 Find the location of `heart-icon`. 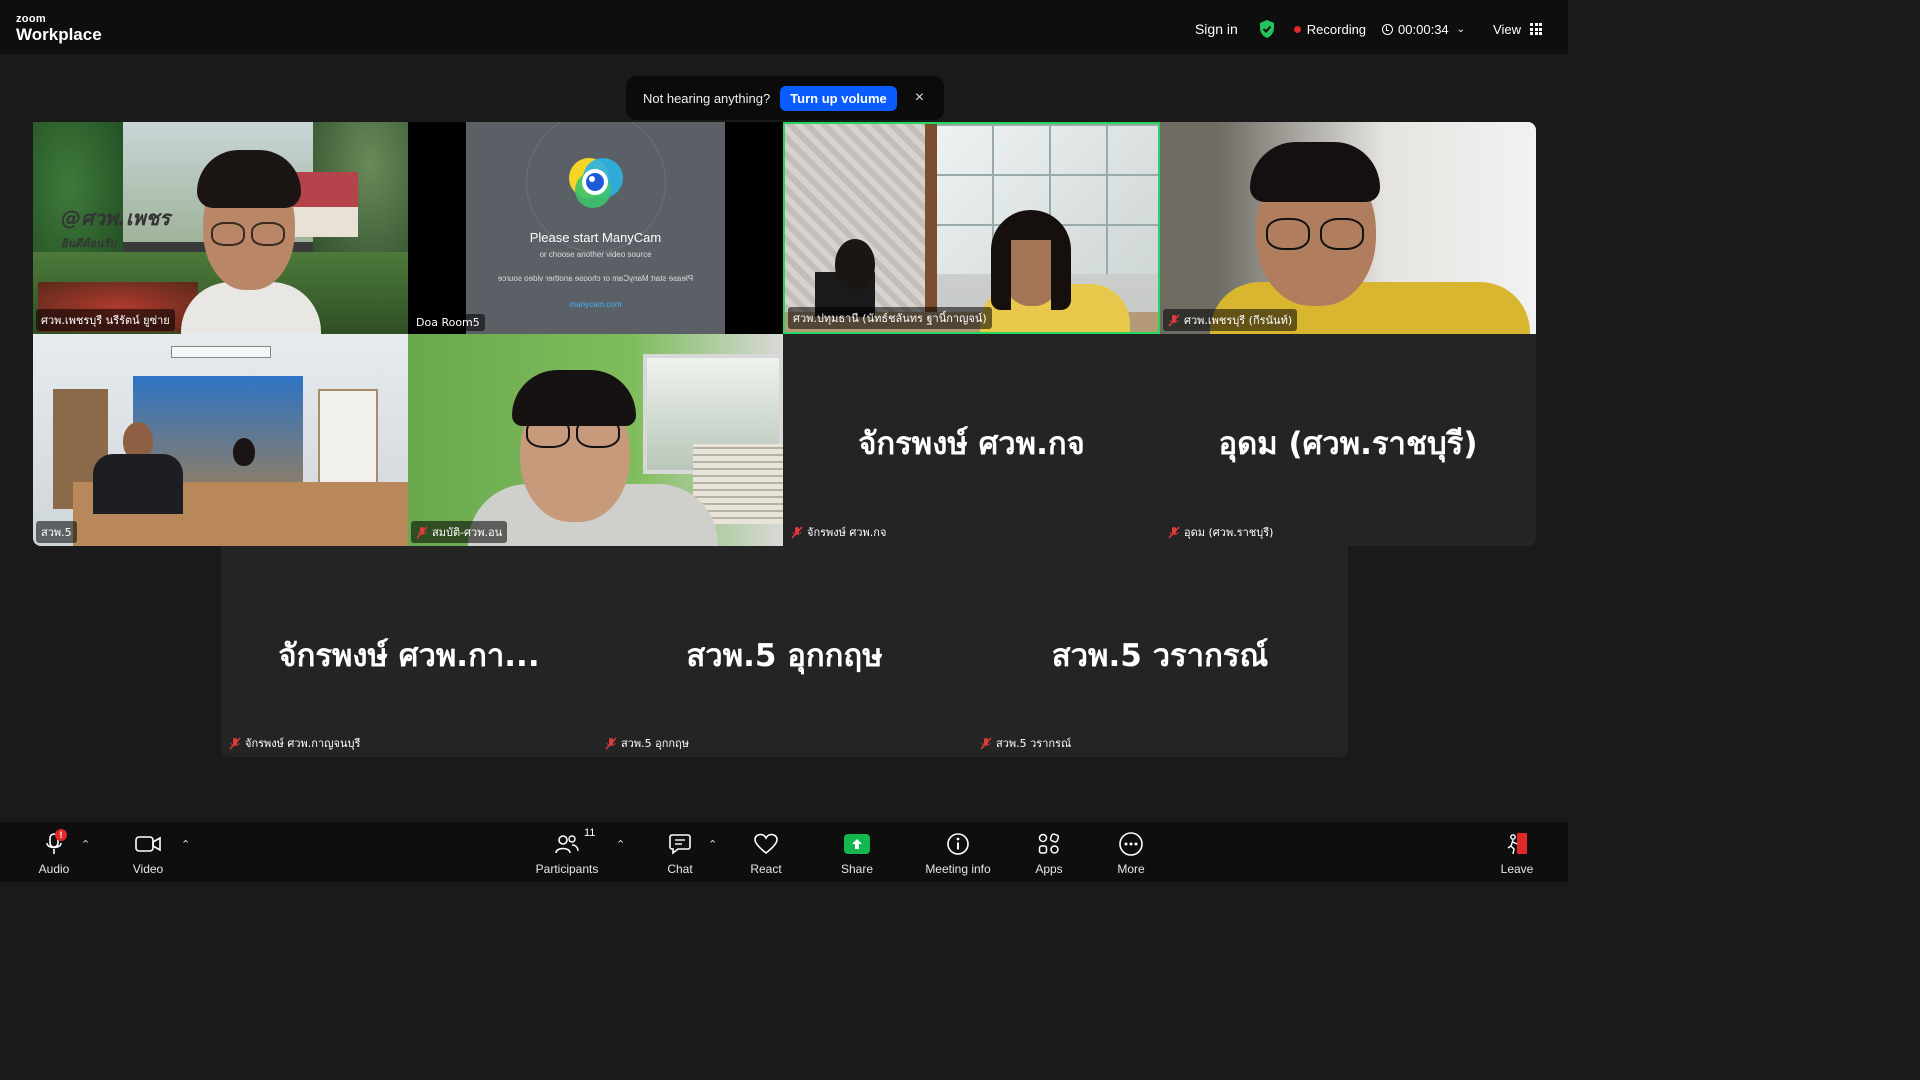

heart-icon is located at coordinates (766, 844).